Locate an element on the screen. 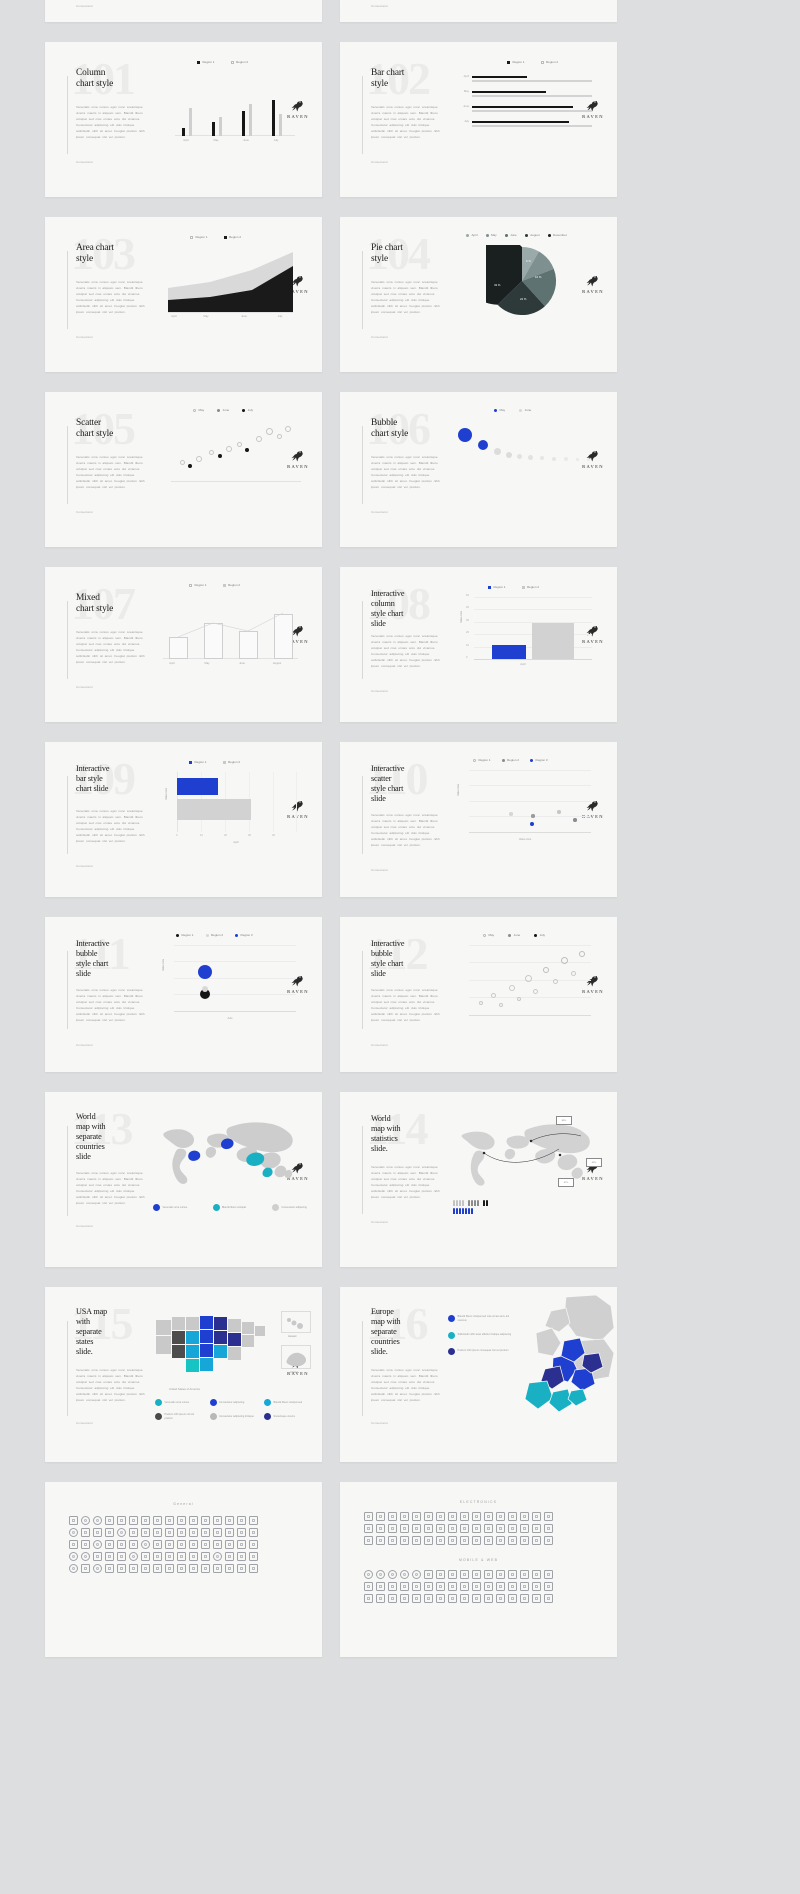 Image resolution: width=800 pixels, height=1894 pixels. menu-icon is located at coordinates (464, 1574).